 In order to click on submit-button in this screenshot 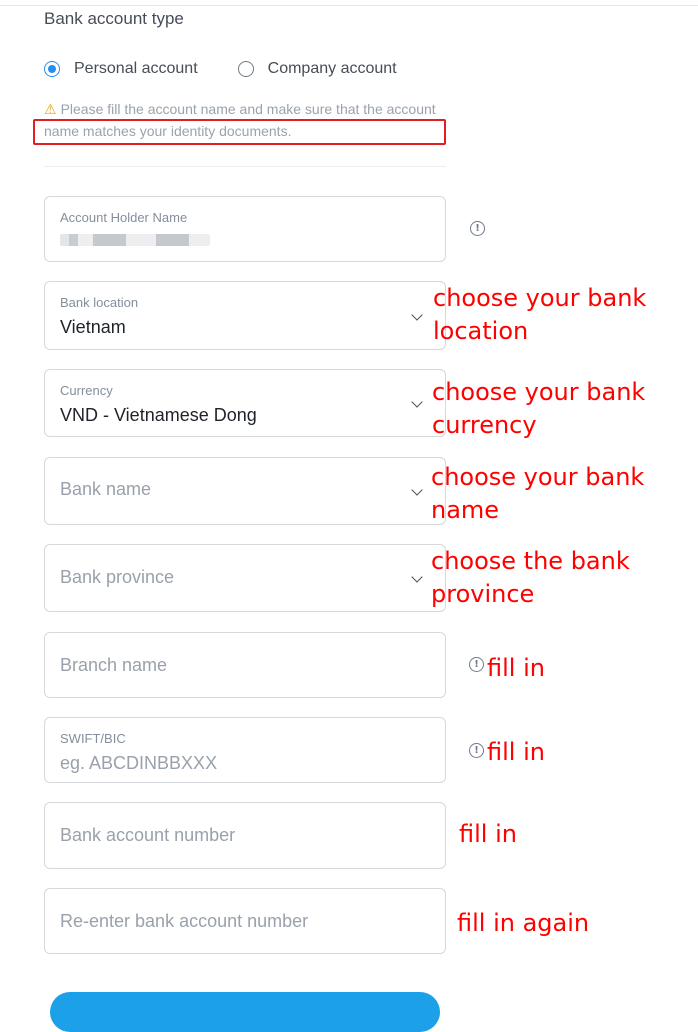, I will do `click(245, 1012)`.